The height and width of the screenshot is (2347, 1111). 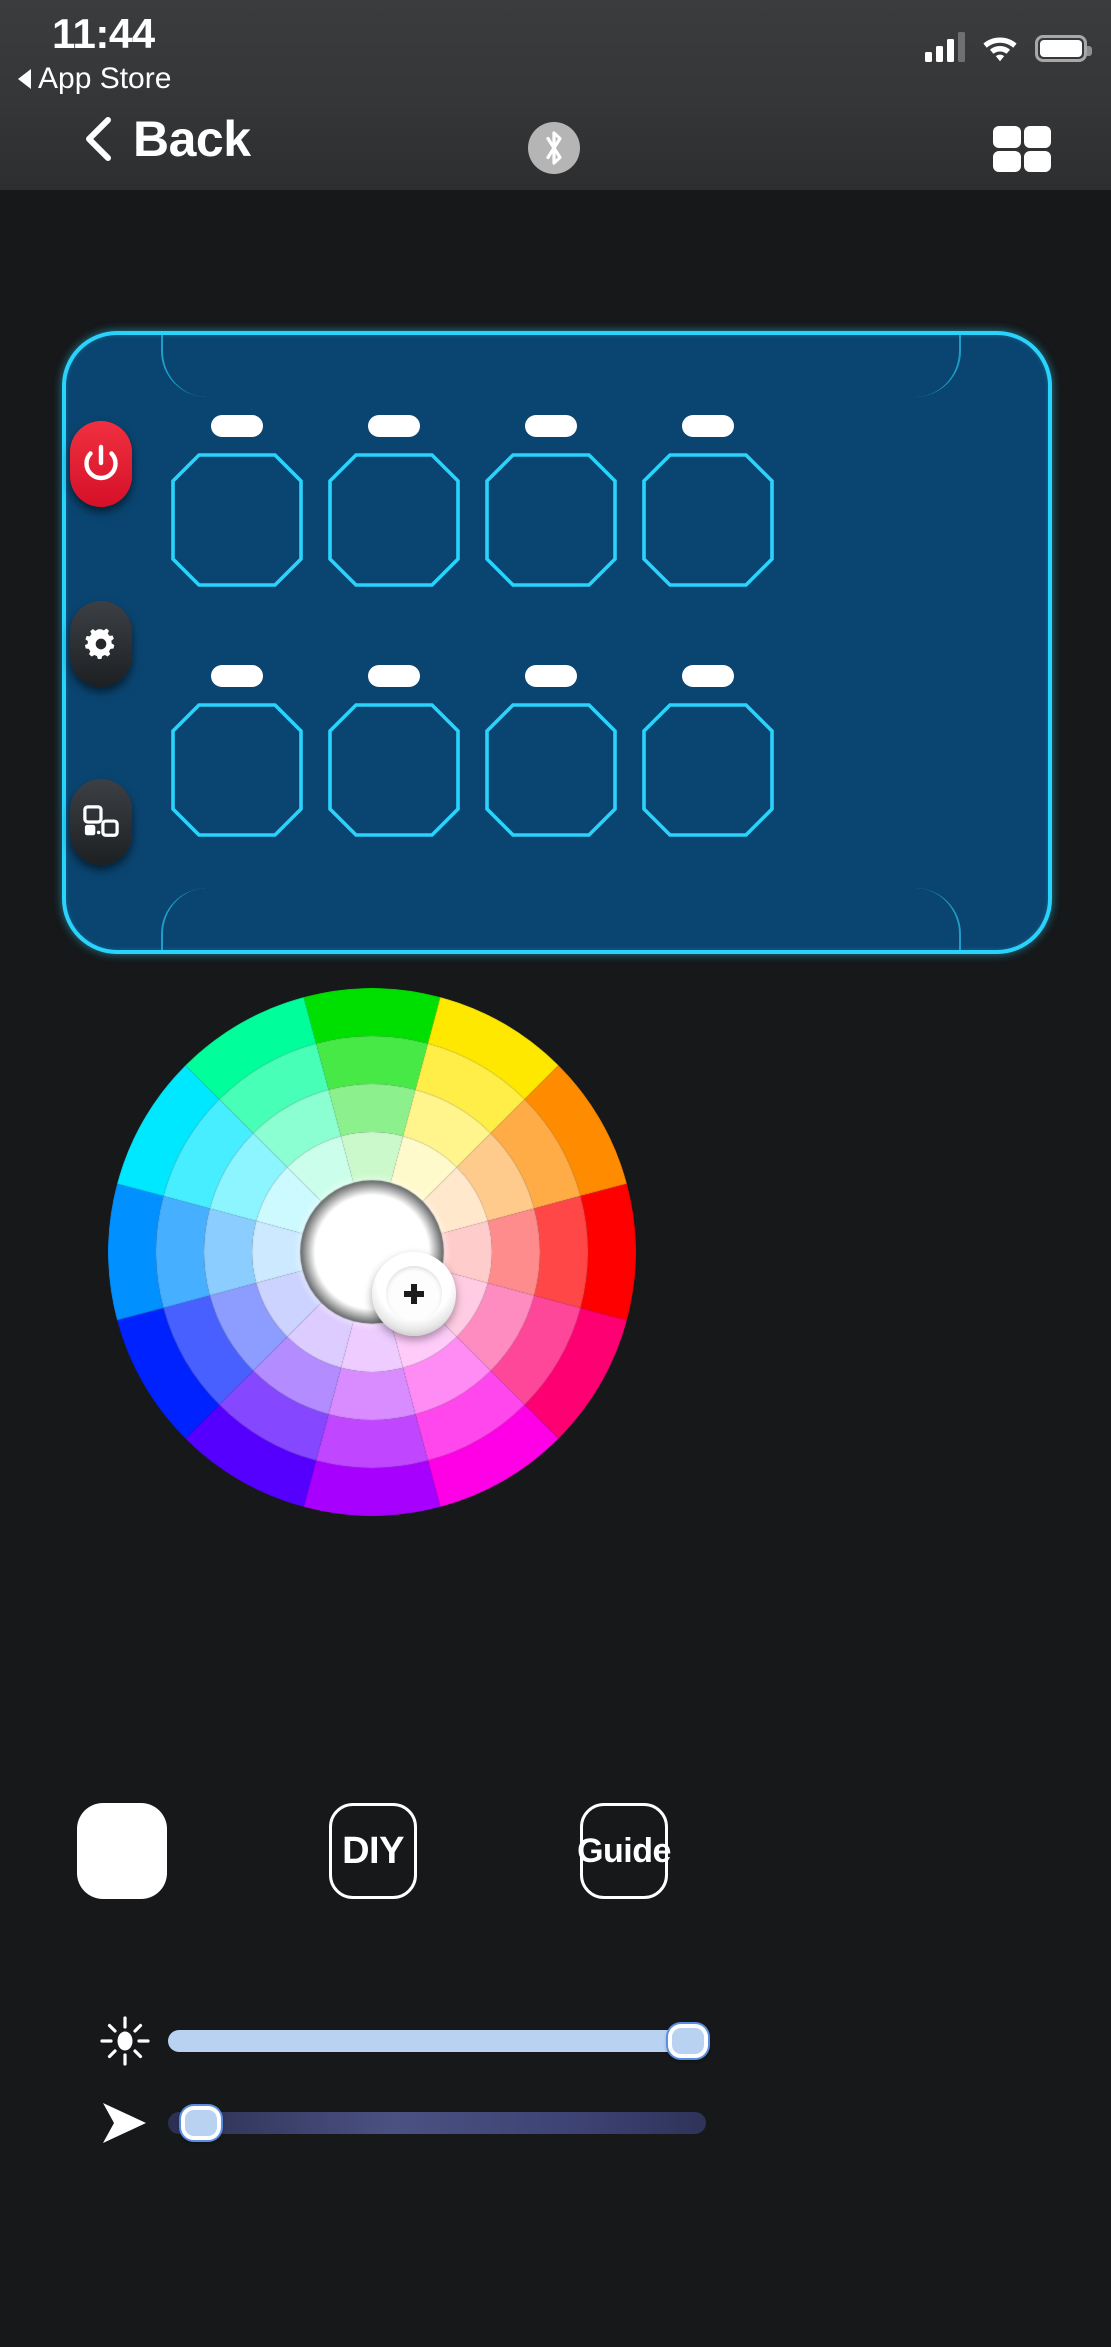 I want to click on brightness-slider-row, so click(x=555, y=2041).